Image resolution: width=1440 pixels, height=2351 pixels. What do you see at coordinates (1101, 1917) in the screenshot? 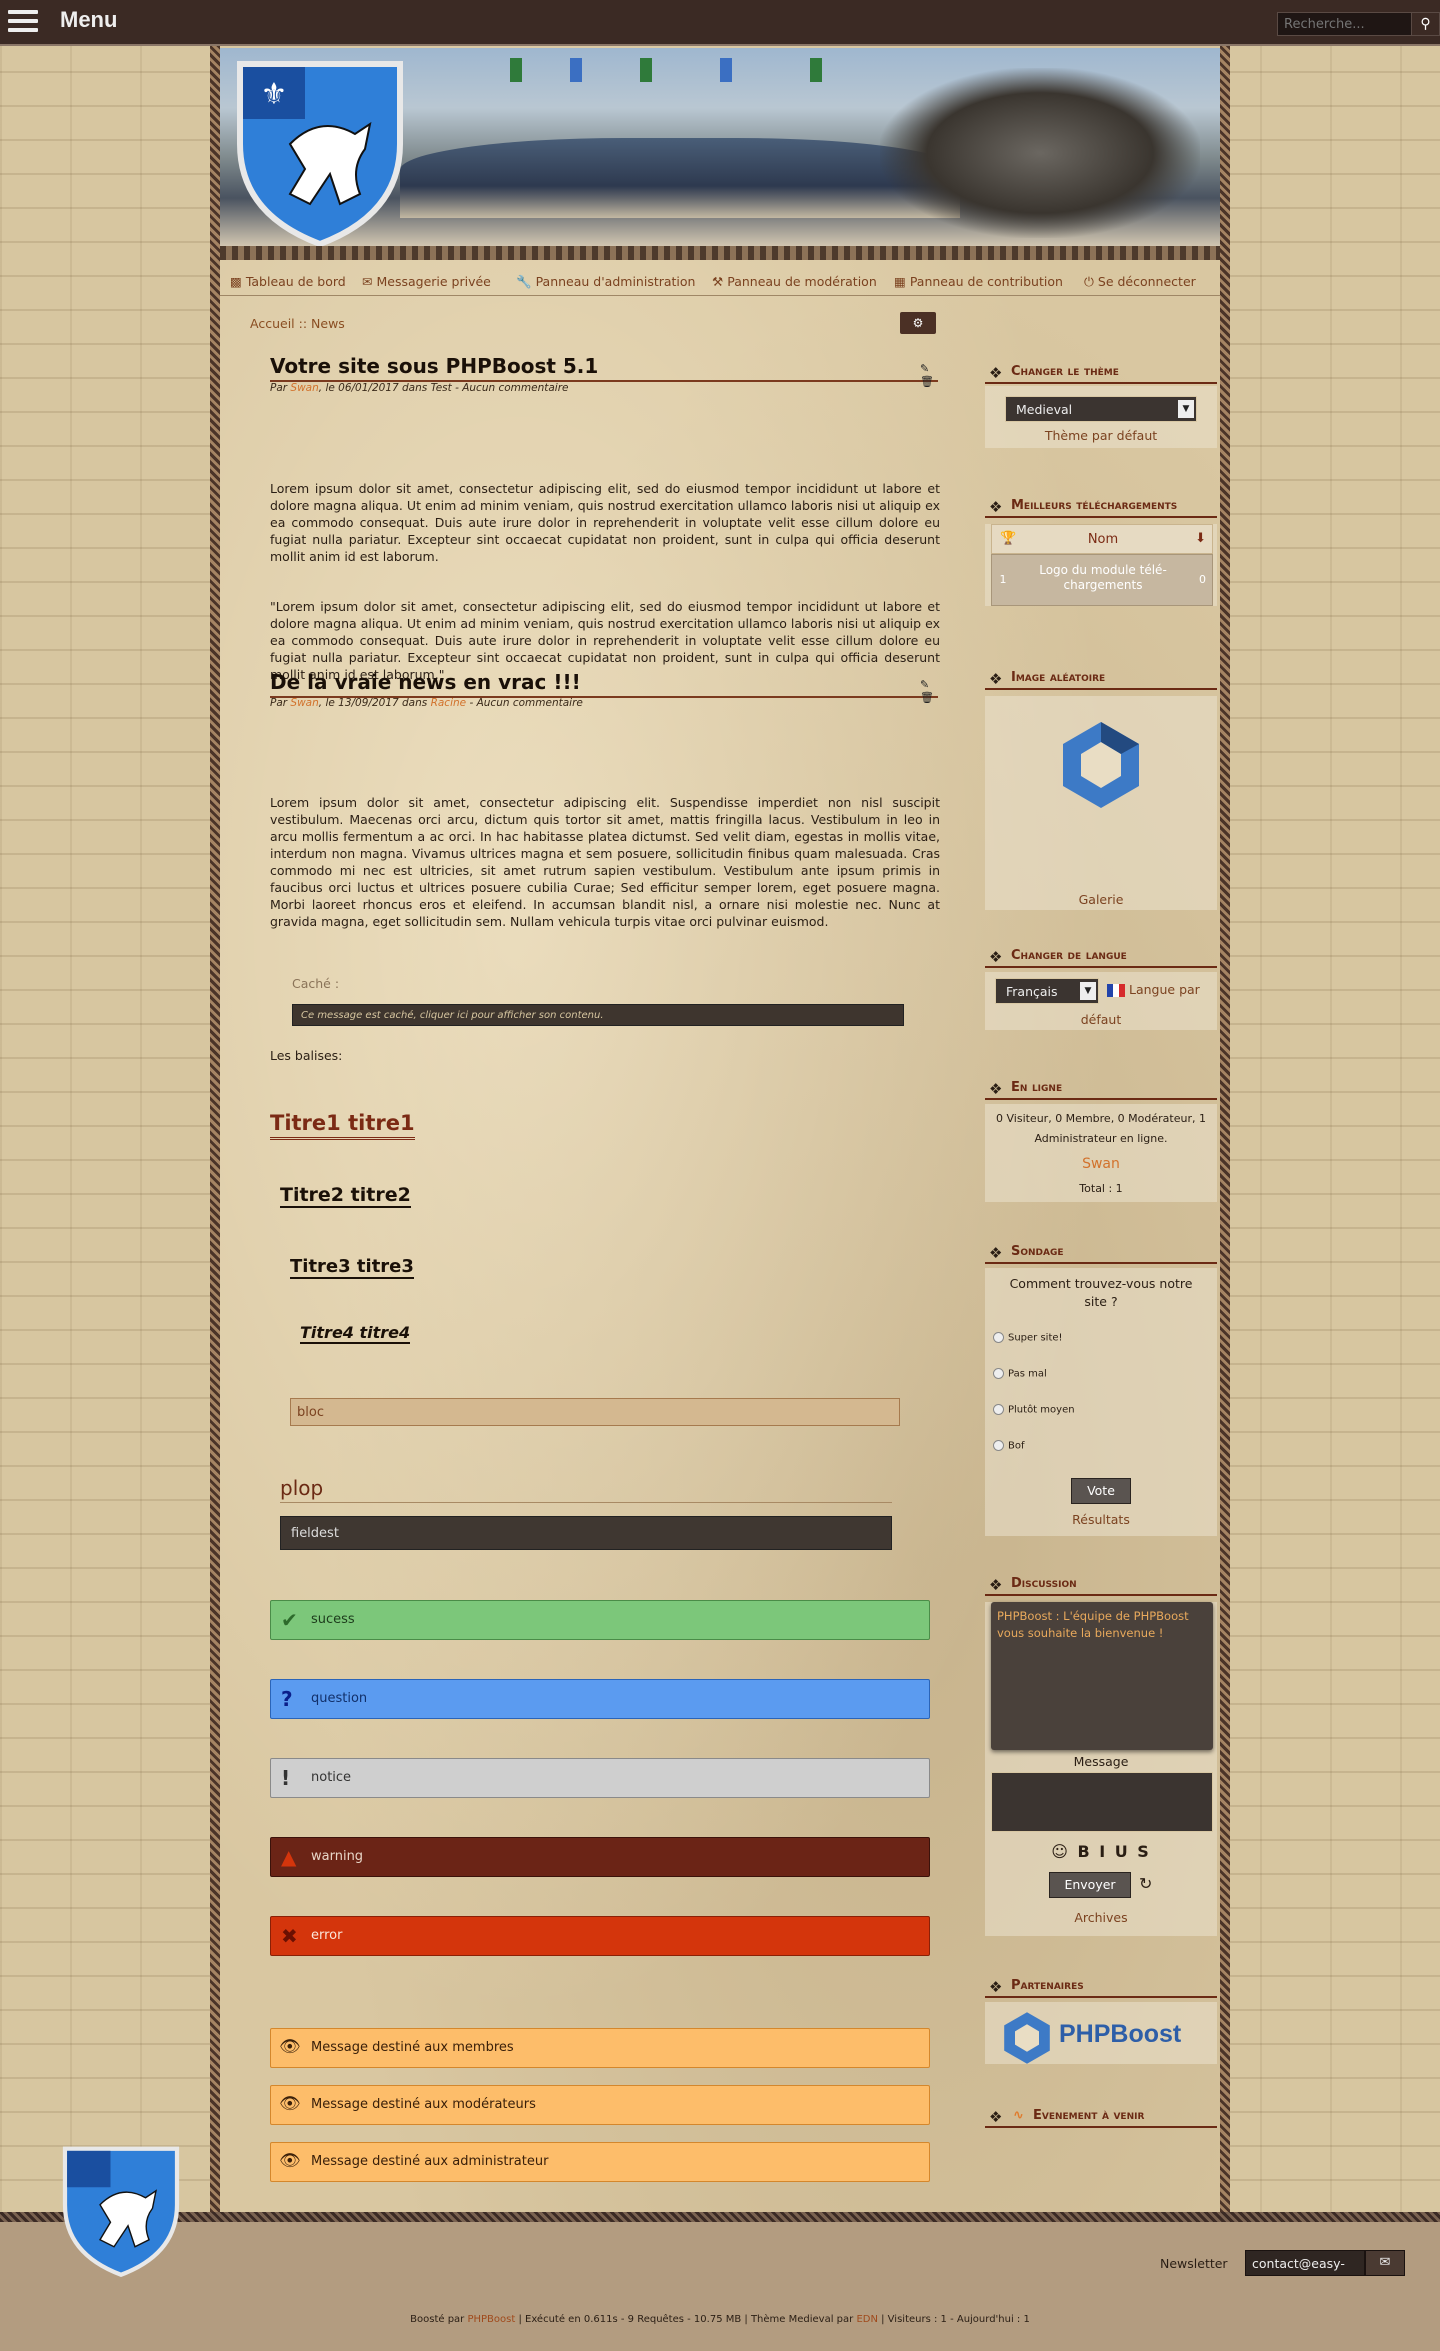
I see `archives-link: Archives` at bounding box center [1101, 1917].